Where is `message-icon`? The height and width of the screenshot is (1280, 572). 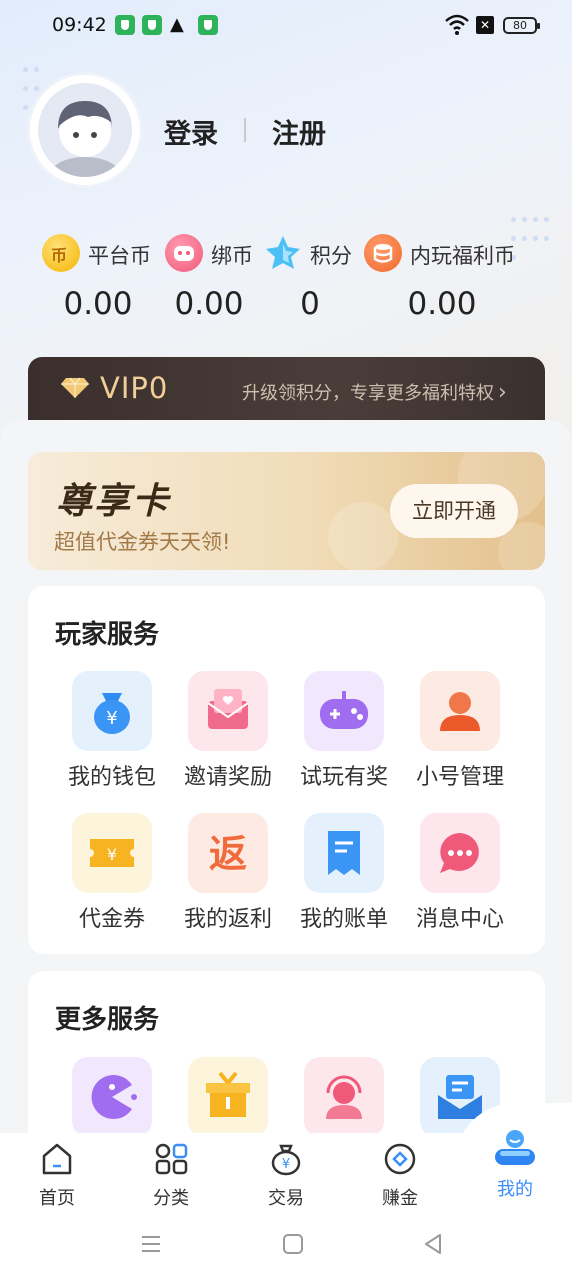 message-icon is located at coordinates (460, 853).